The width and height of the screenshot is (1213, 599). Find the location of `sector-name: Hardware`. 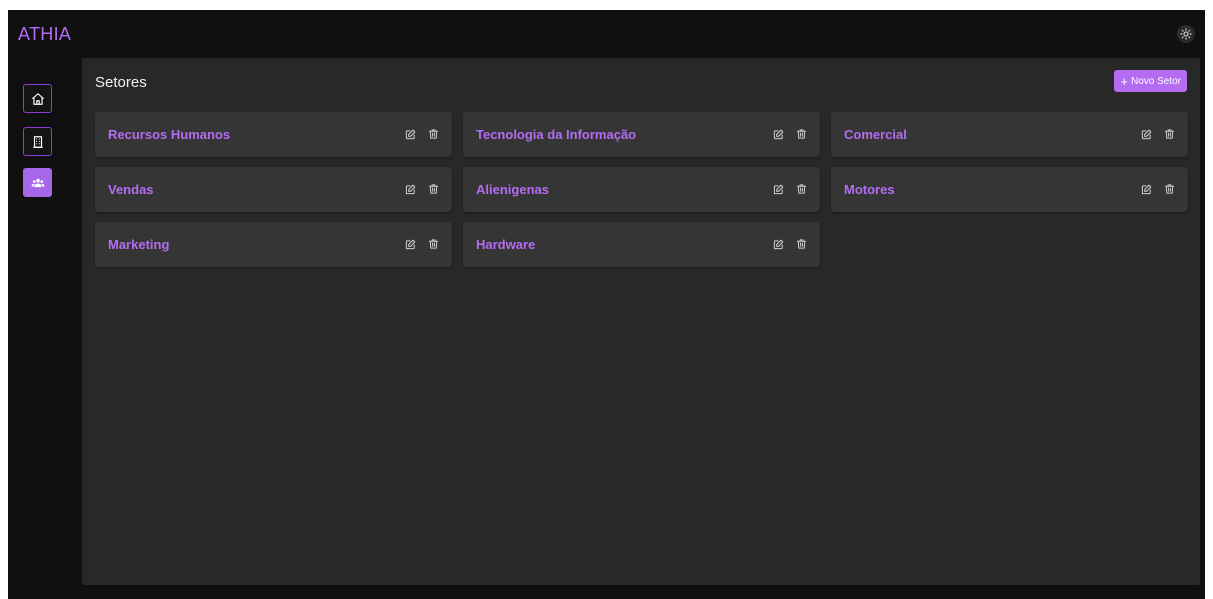

sector-name: Hardware is located at coordinates (506, 244).